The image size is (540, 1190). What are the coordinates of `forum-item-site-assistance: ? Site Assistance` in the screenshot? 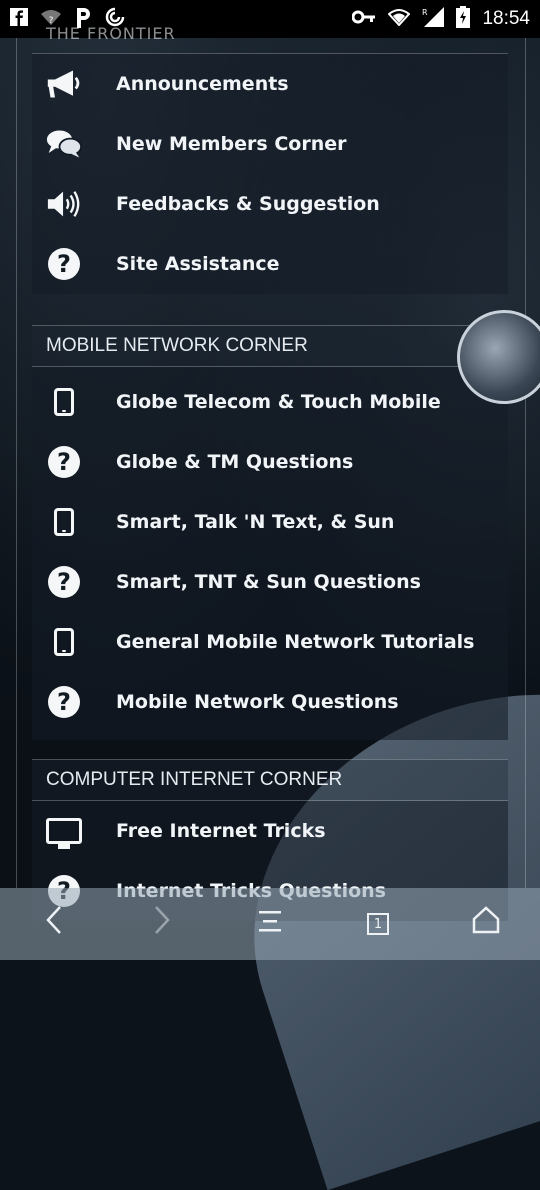 It's located at (270, 264).